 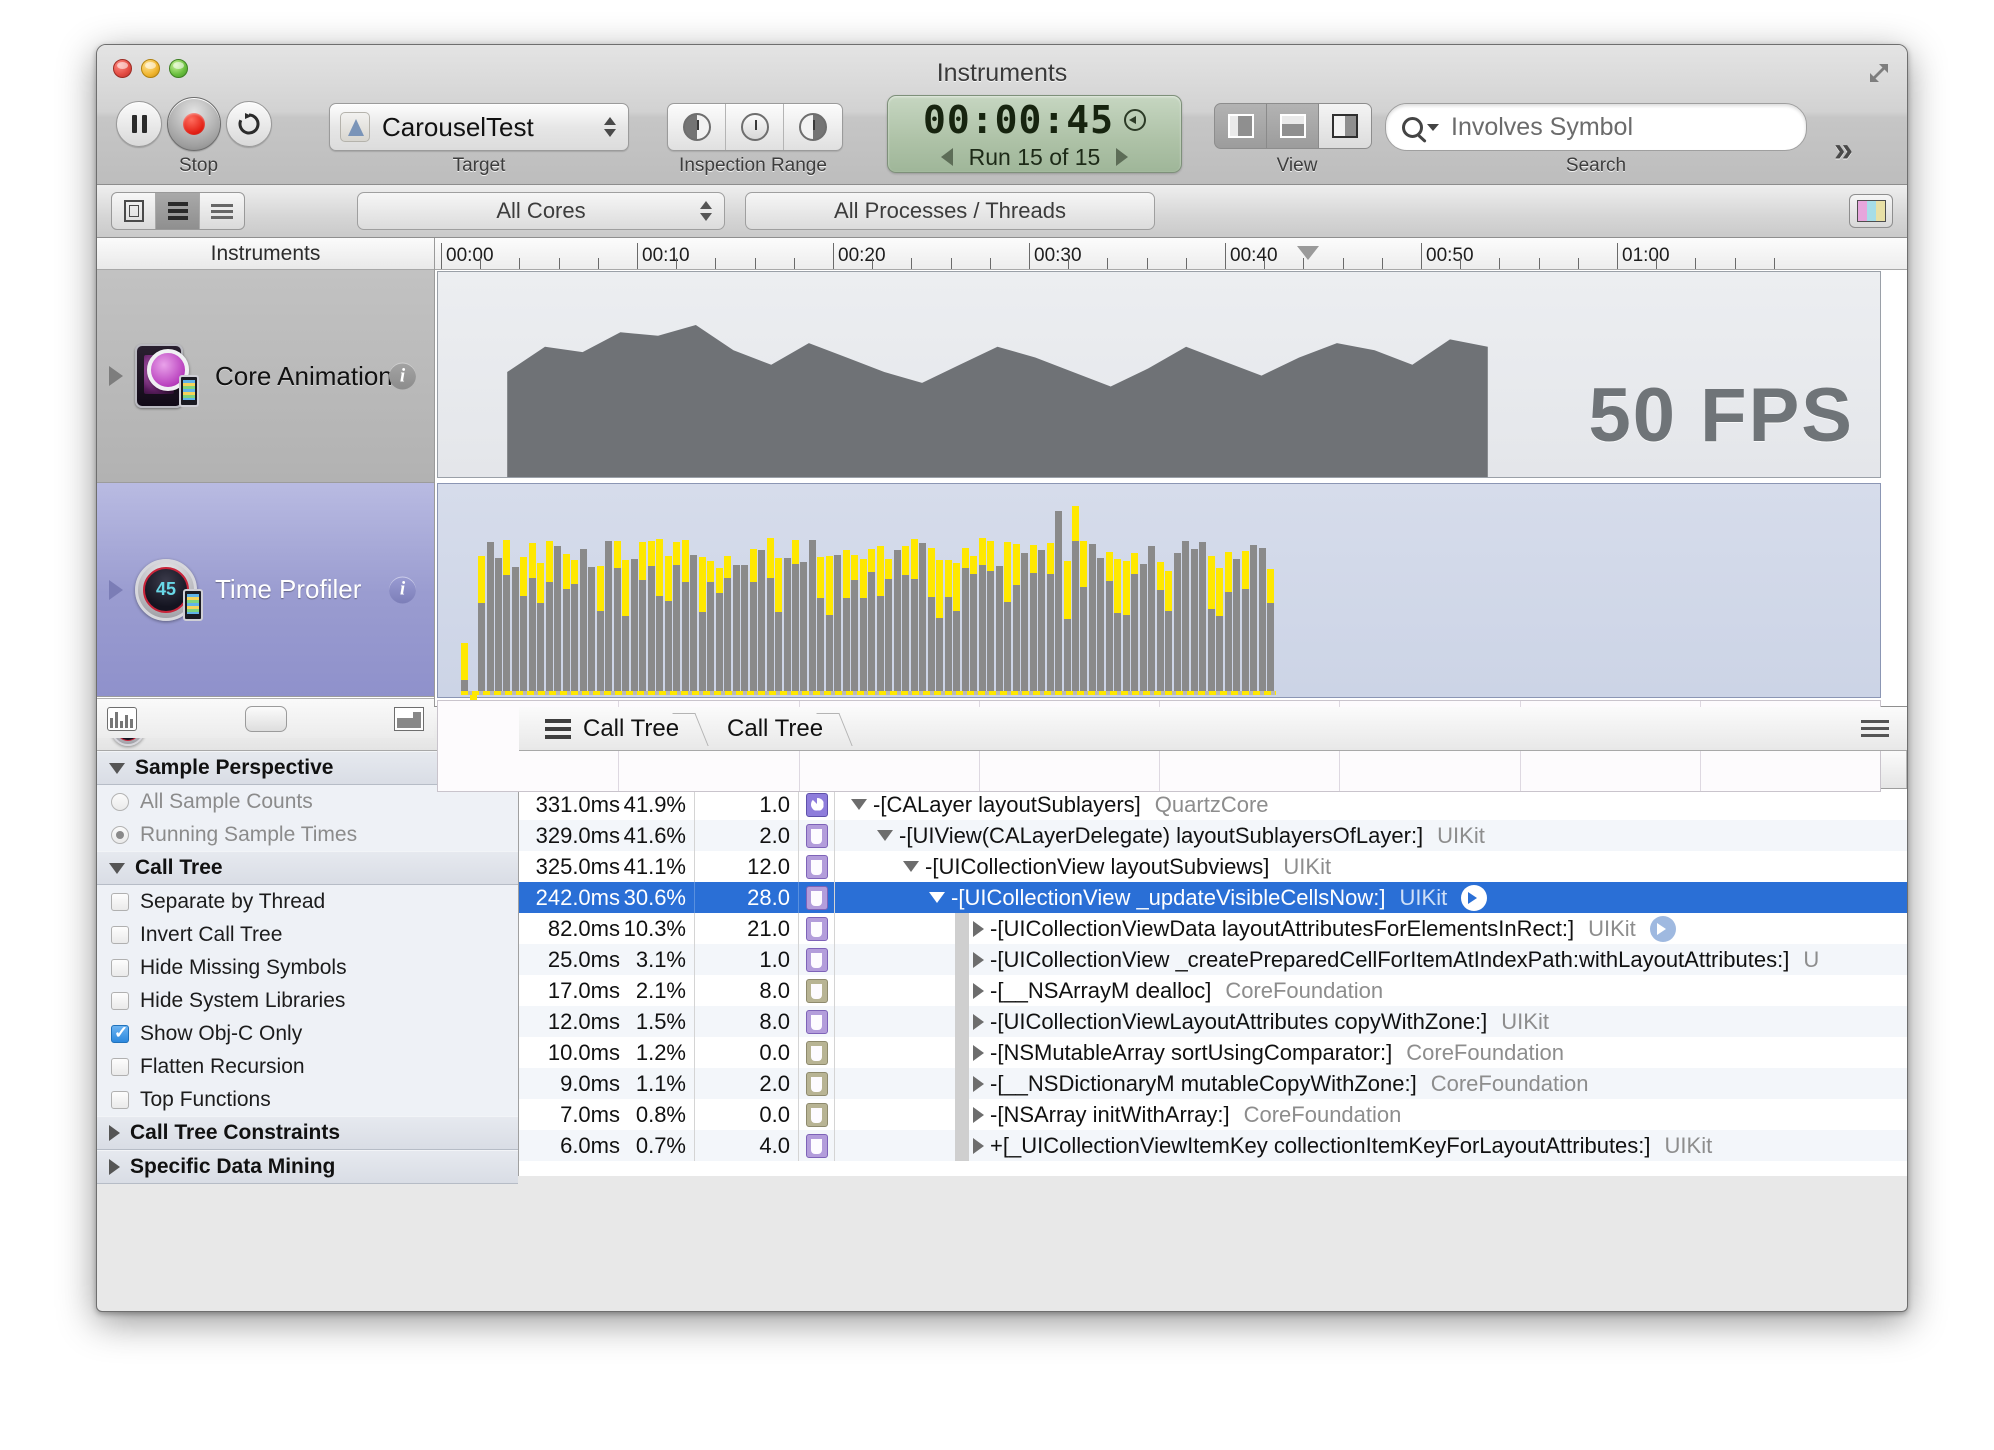 I want to click on instrument-row-core-animation: Core Animation i, so click(x=265, y=376).